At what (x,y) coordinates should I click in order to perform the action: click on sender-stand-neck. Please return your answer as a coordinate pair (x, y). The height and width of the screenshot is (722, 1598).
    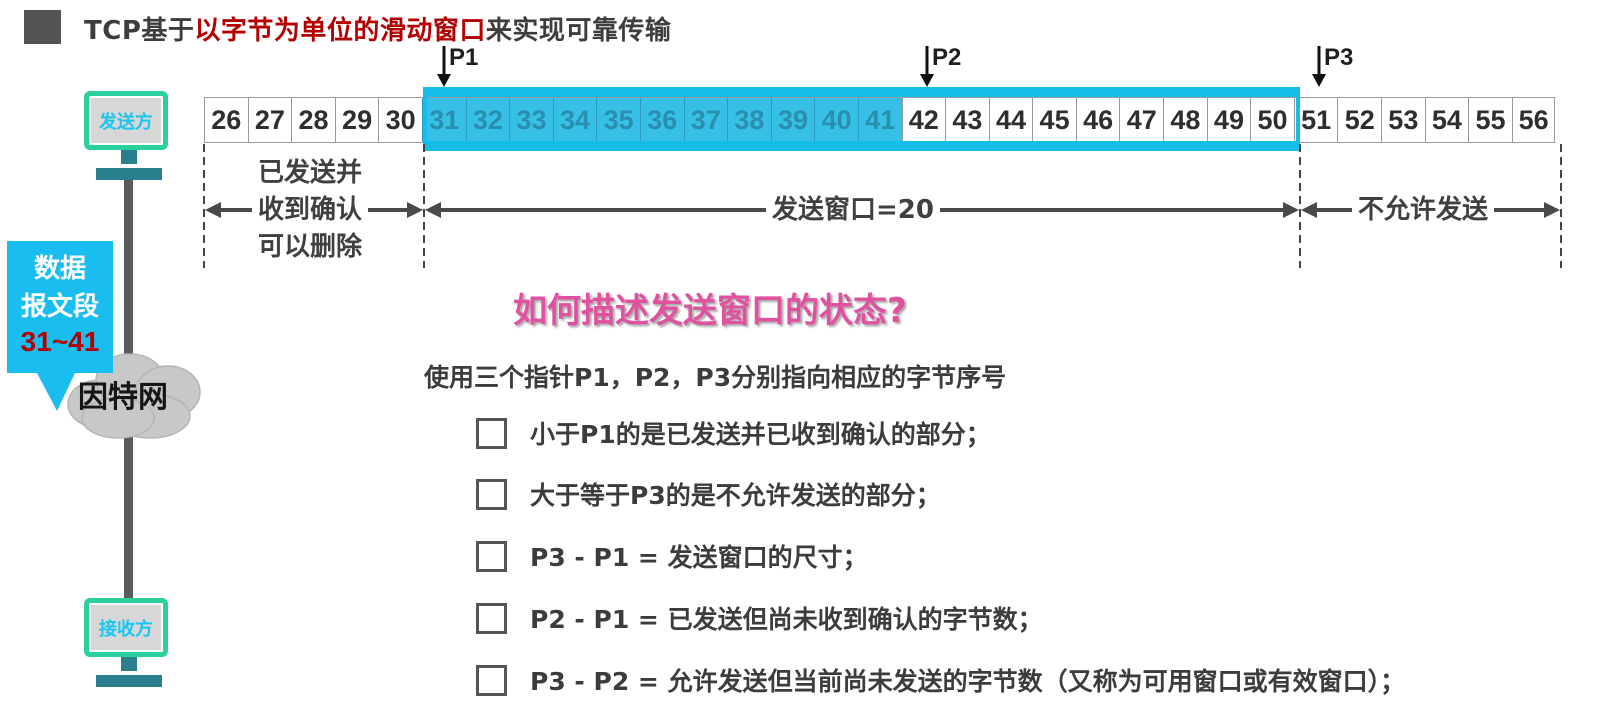
    Looking at the image, I should click on (129, 157).